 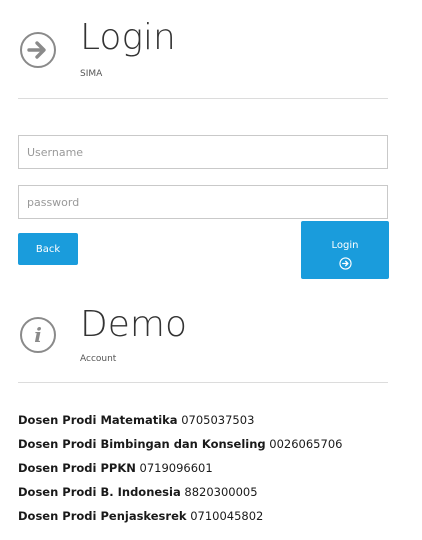 What do you see at coordinates (102, 516) in the screenshot?
I see `account-name: Dosen Prodi Penjaskesrek` at bounding box center [102, 516].